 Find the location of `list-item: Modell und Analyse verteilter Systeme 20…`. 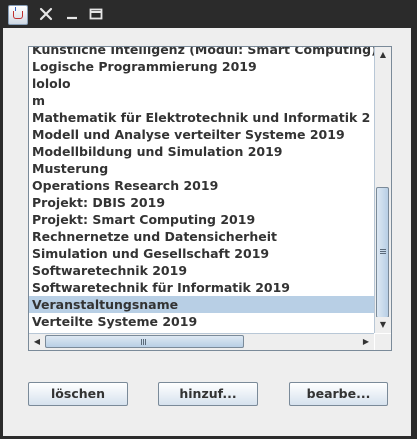

list-item: Modell und Analyse verteilter Systeme 20… is located at coordinates (201, 134).